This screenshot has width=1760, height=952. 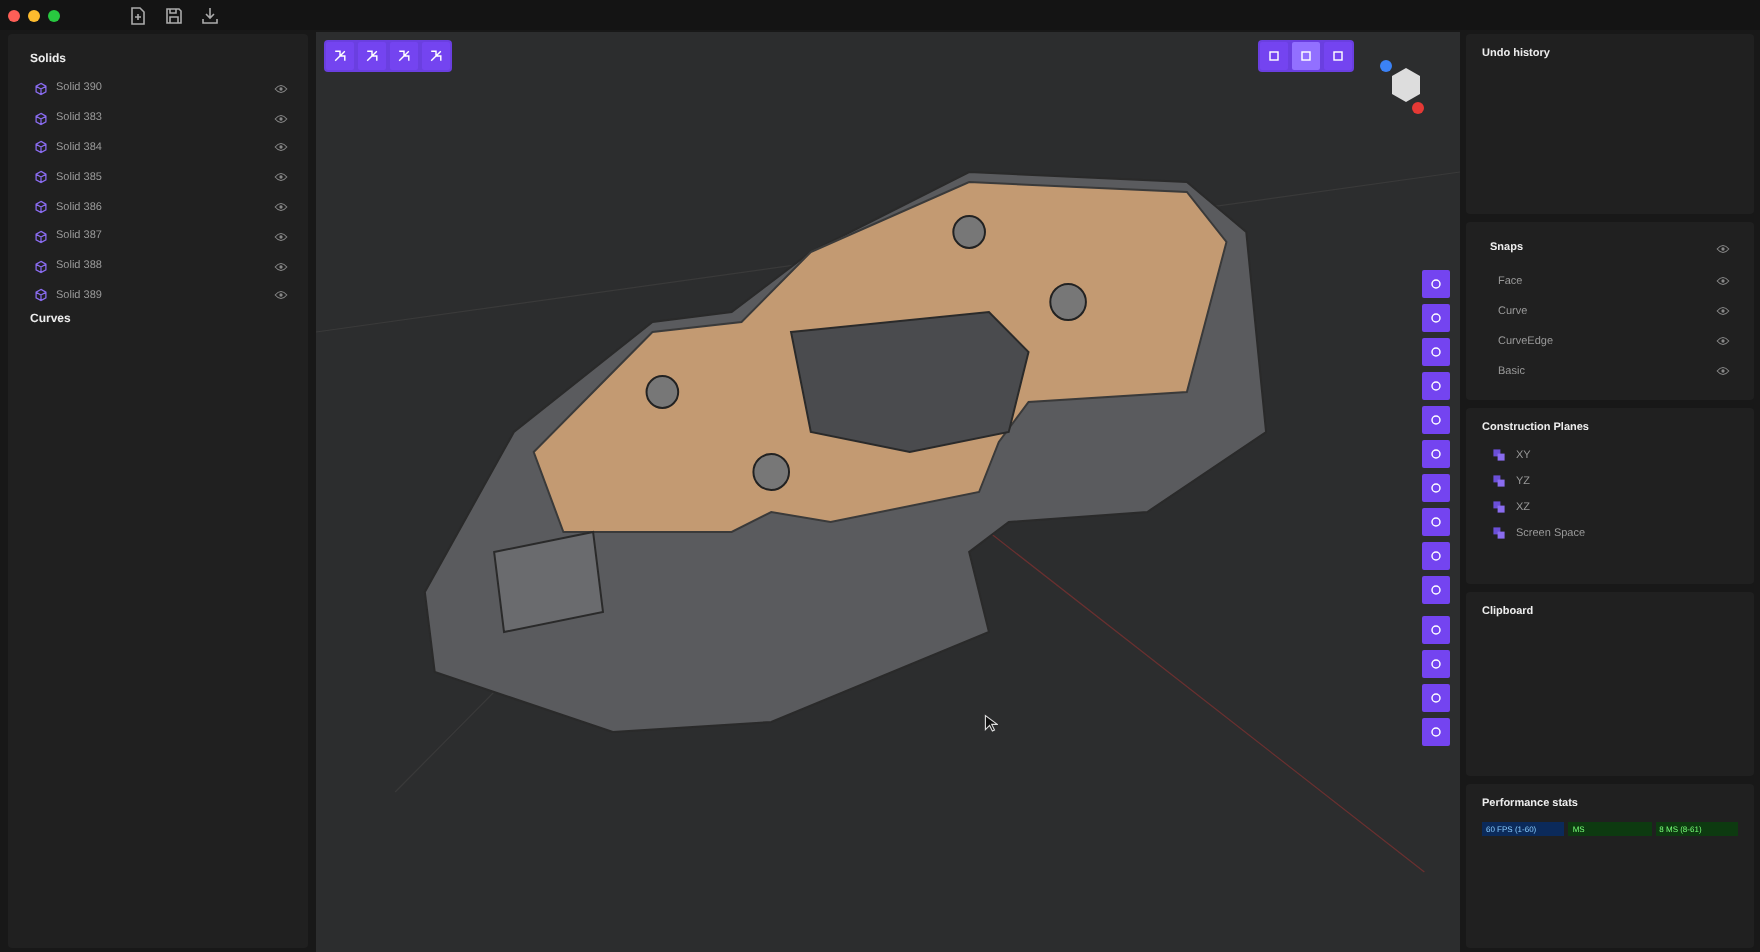 What do you see at coordinates (210, 15) in the screenshot?
I see `download-icon` at bounding box center [210, 15].